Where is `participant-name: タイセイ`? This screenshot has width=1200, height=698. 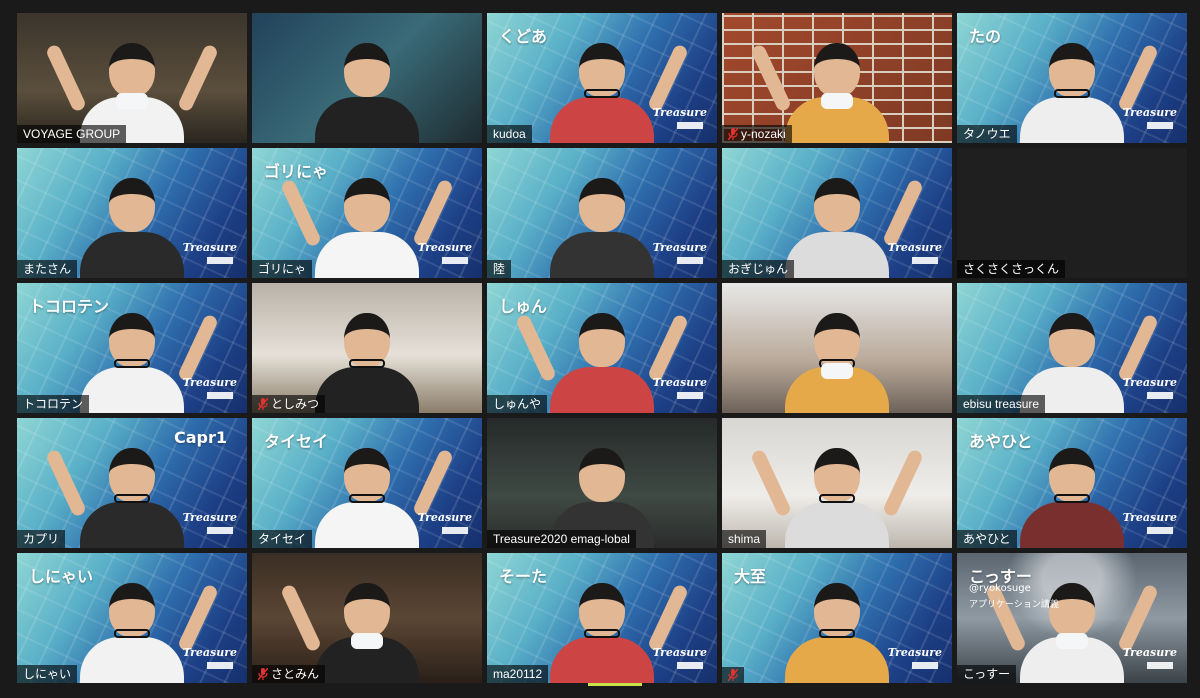
participant-name: タイセイ is located at coordinates (282, 539).